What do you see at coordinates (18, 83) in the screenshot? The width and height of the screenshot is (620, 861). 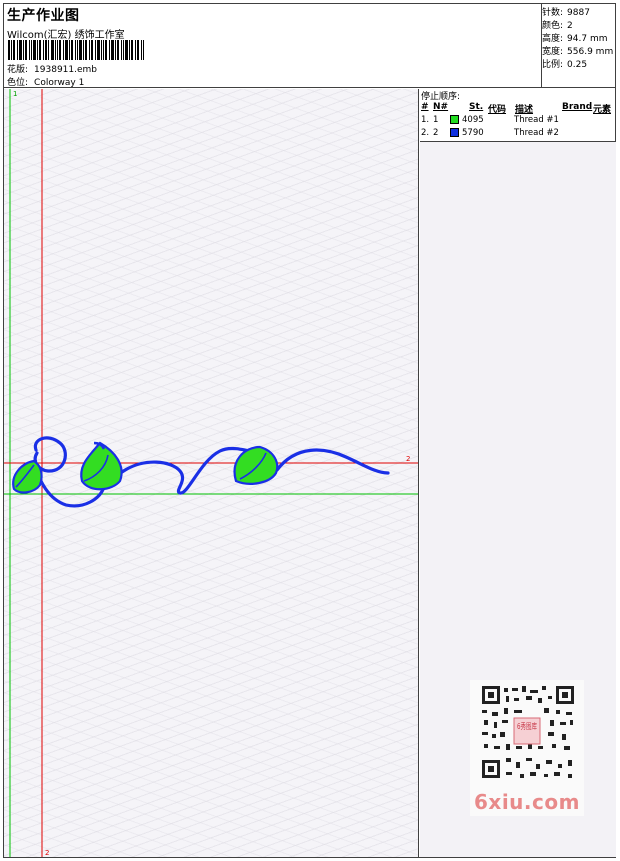 I see `colorway-label: 色位:` at bounding box center [18, 83].